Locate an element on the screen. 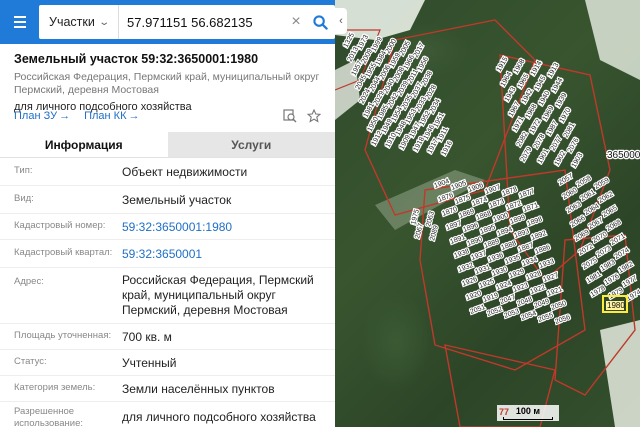 The height and width of the screenshot is (427, 640). search-button is located at coordinates (320, 22).